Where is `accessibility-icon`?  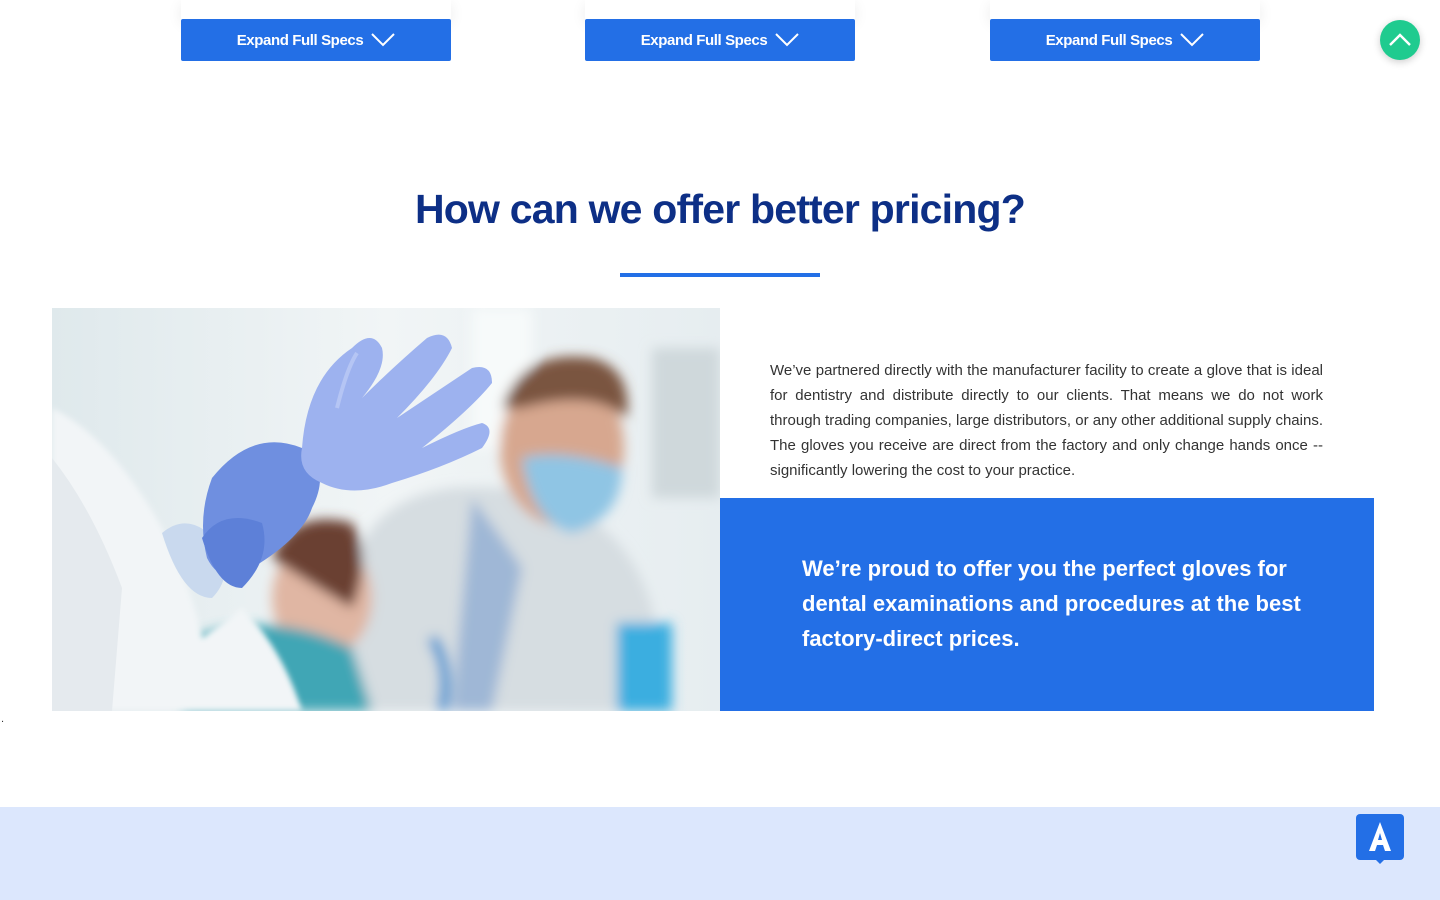
accessibility-icon is located at coordinates (1380, 839).